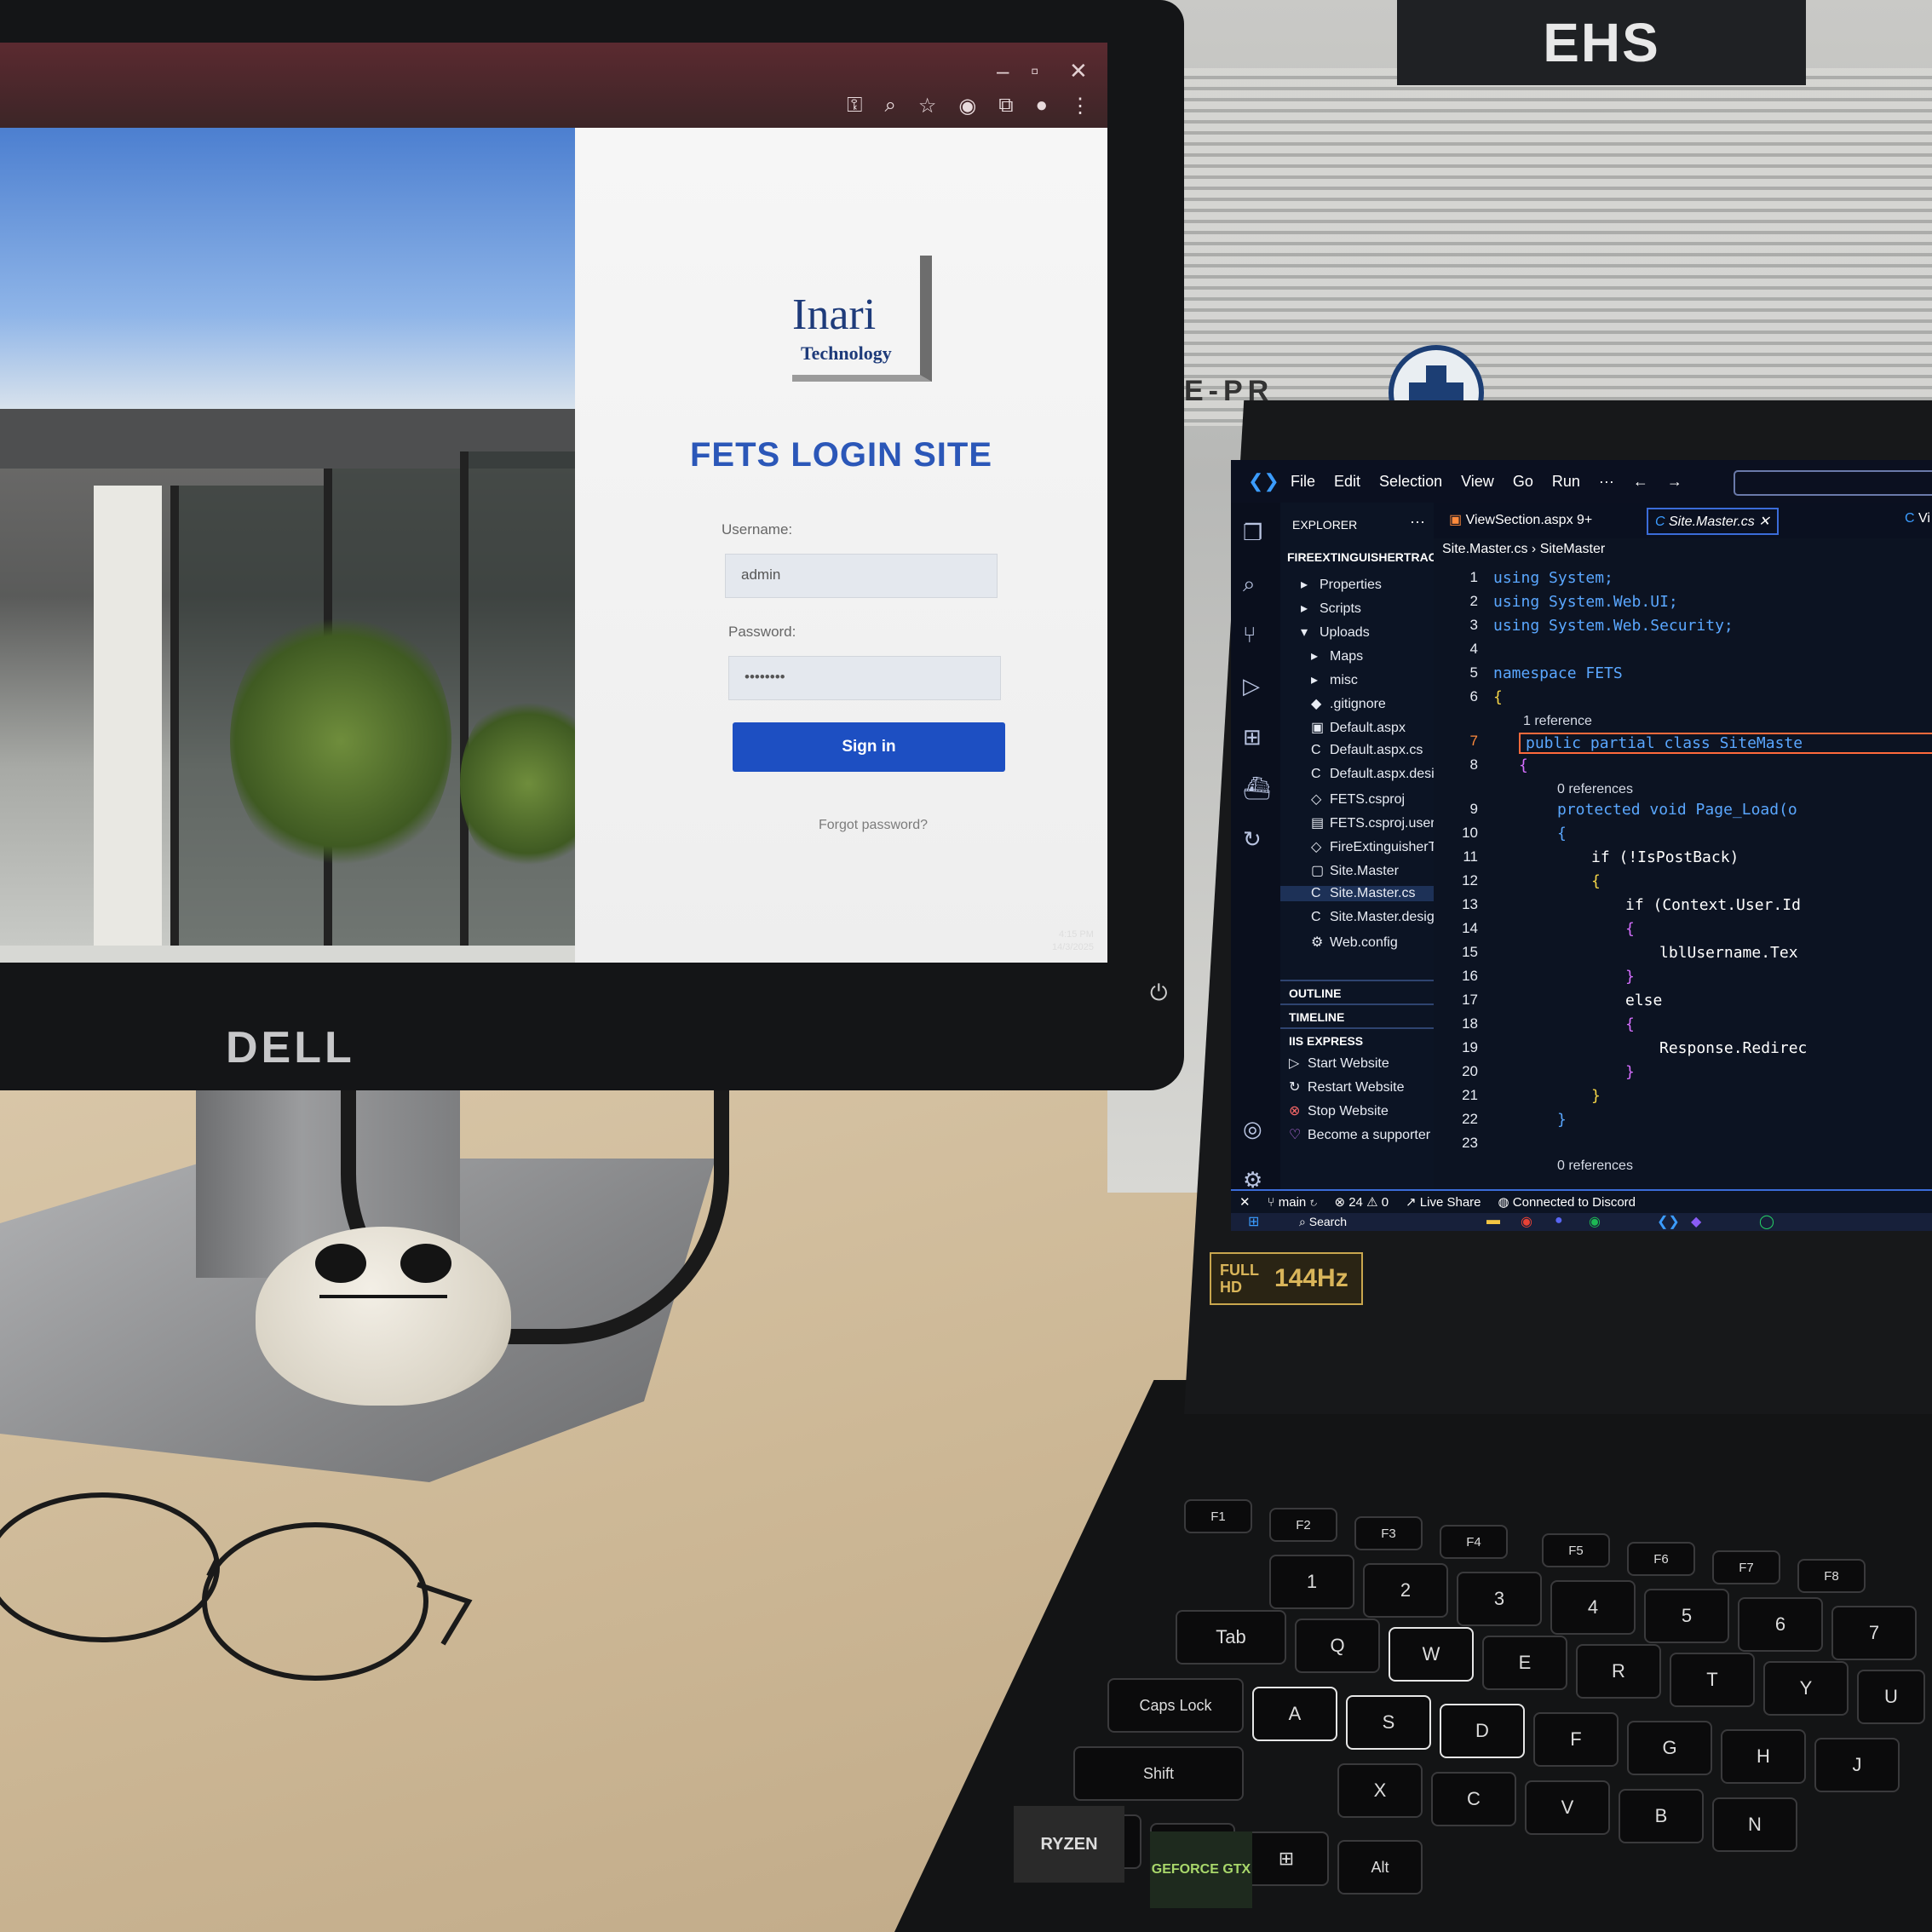 The image size is (1932, 1932). What do you see at coordinates (1175, 1705) in the screenshot?
I see `key-caps-lock: Caps Lock` at bounding box center [1175, 1705].